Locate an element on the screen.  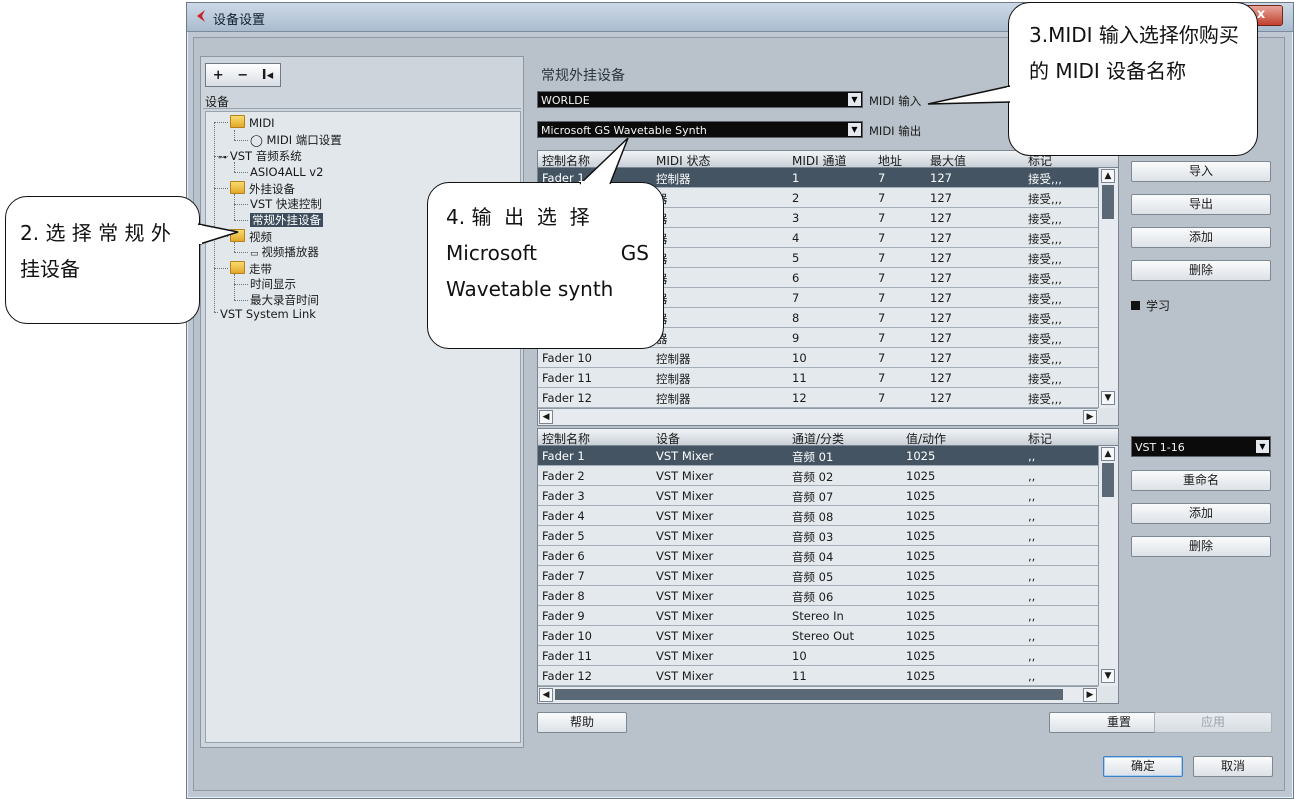
table-row: Fader 7 VST Mixer 音频 05 1025,, is located at coordinates (818, 576).